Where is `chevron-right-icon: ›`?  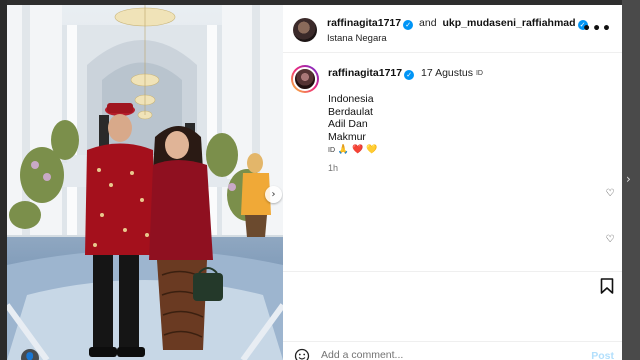 chevron-right-icon: › is located at coordinates (273, 194).